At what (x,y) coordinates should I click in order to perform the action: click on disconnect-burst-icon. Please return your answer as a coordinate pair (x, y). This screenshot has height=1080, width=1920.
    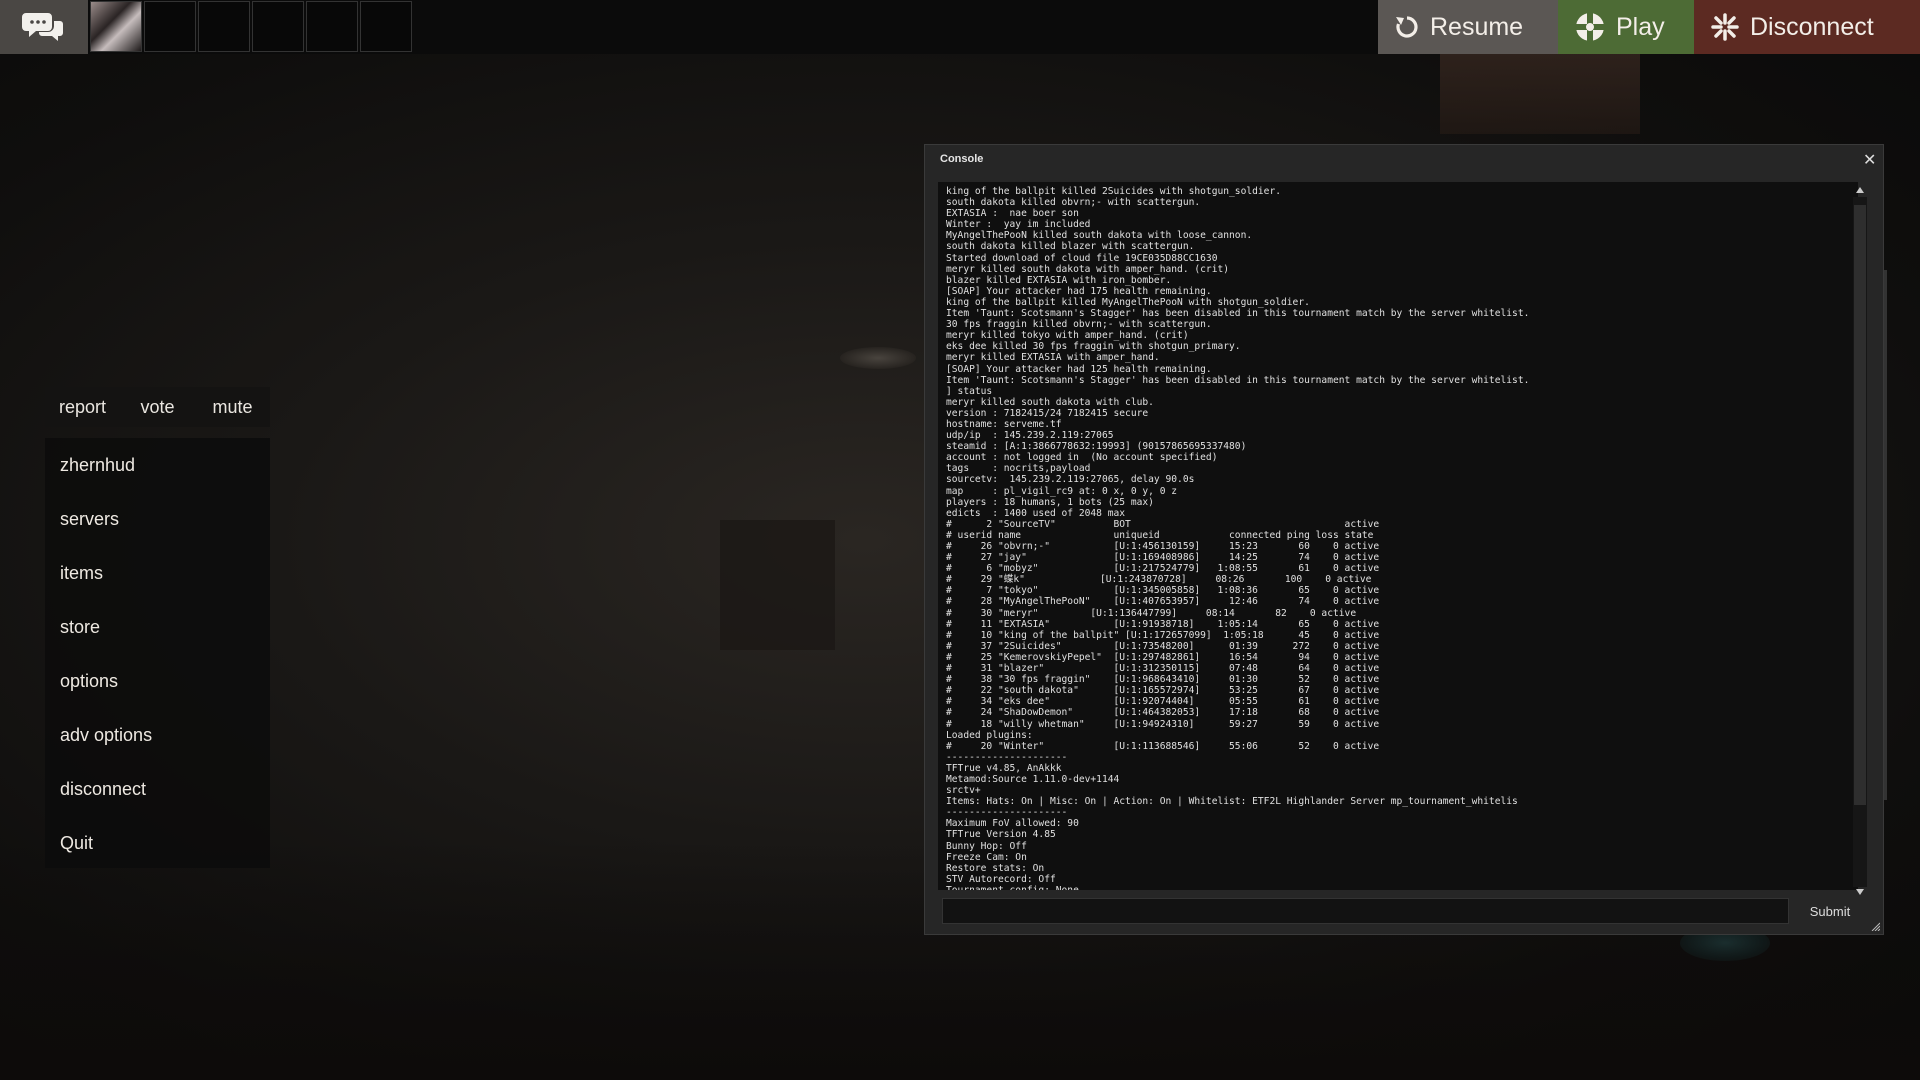
    Looking at the image, I should click on (1725, 27).